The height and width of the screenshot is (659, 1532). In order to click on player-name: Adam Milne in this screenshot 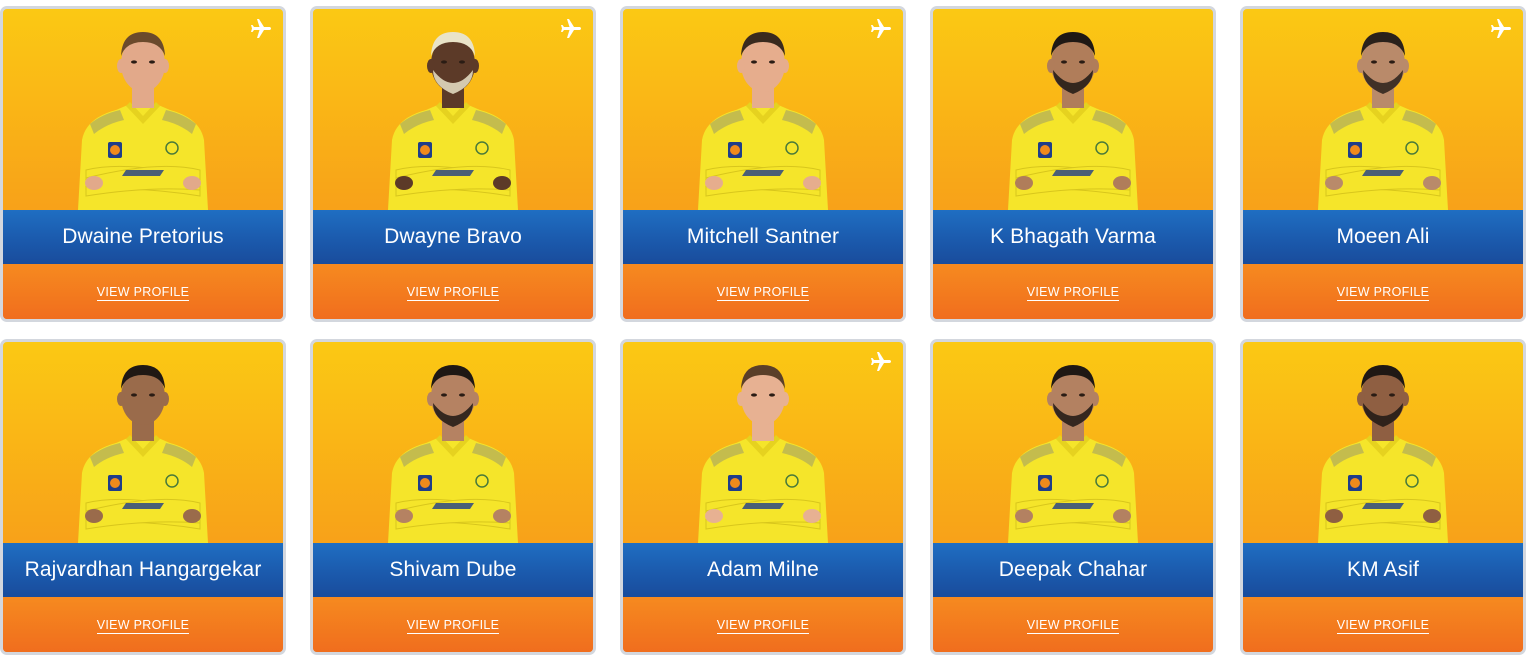, I will do `click(763, 569)`.